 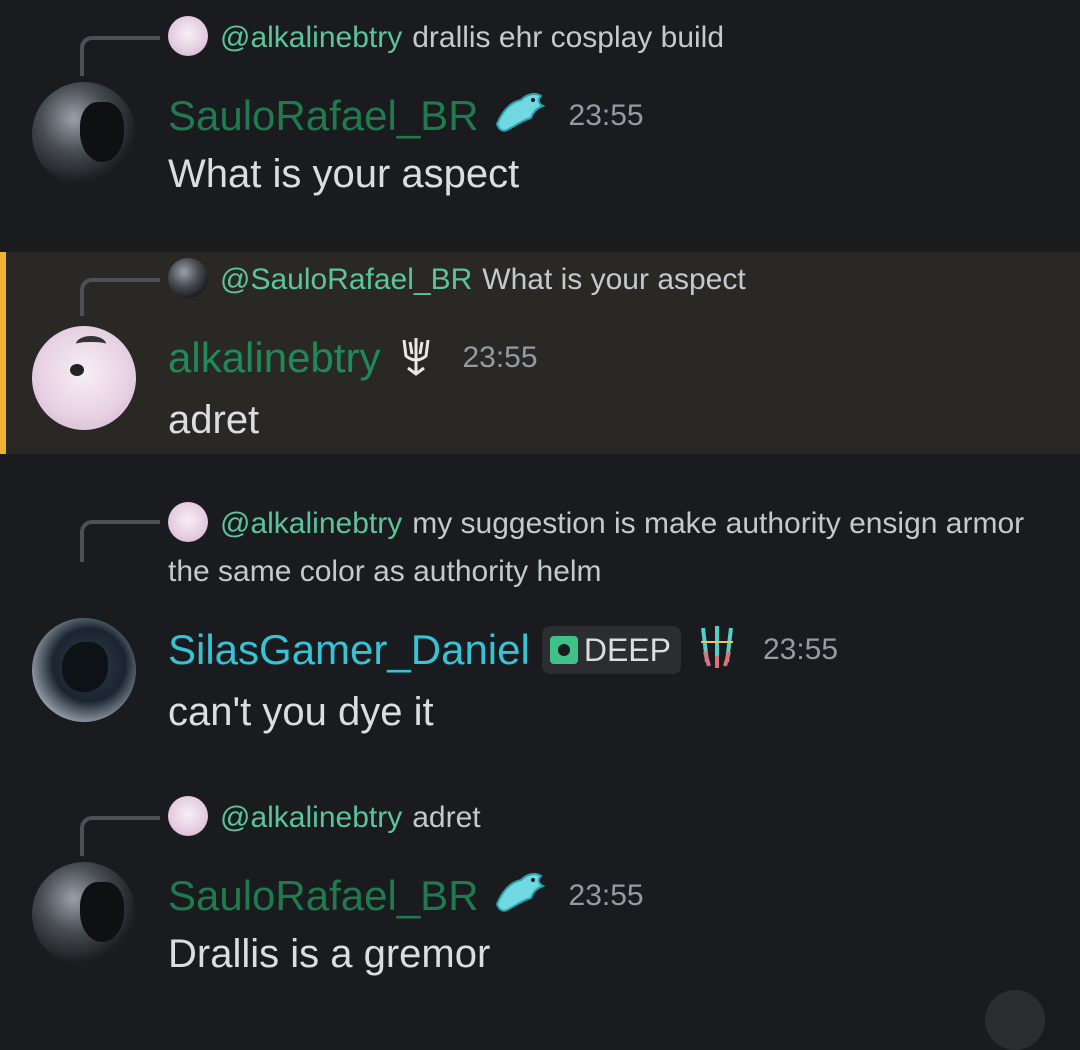 I want to click on reply-text: drallis ehr cosplay build, so click(x=568, y=37).